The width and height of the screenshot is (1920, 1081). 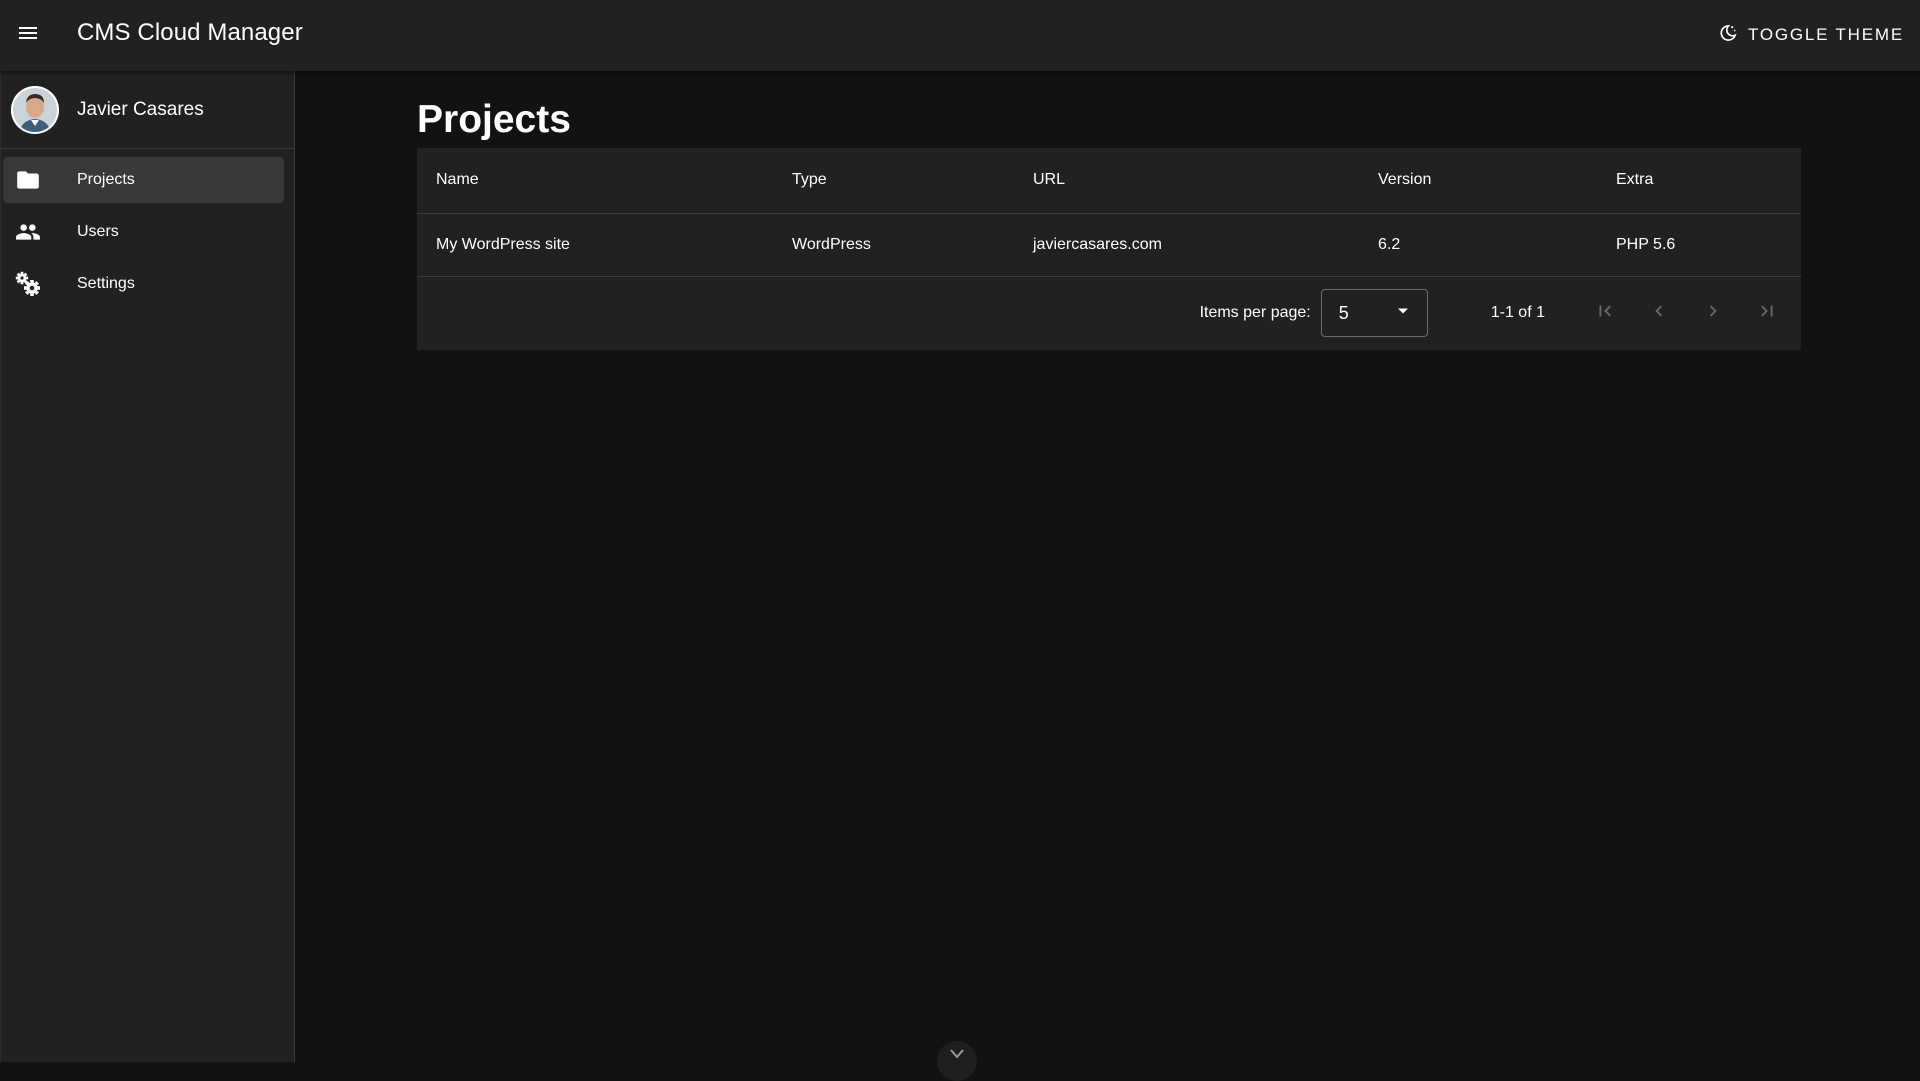 I want to click on folder-icon, so click(x=28, y=180).